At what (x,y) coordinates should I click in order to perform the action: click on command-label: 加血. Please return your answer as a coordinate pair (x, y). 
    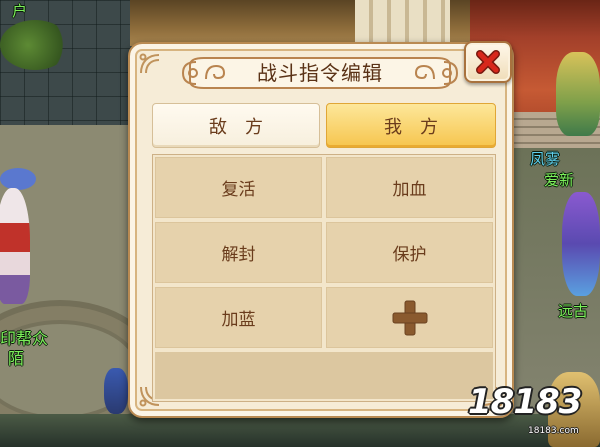
    Looking at the image, I should click on (409, 190).